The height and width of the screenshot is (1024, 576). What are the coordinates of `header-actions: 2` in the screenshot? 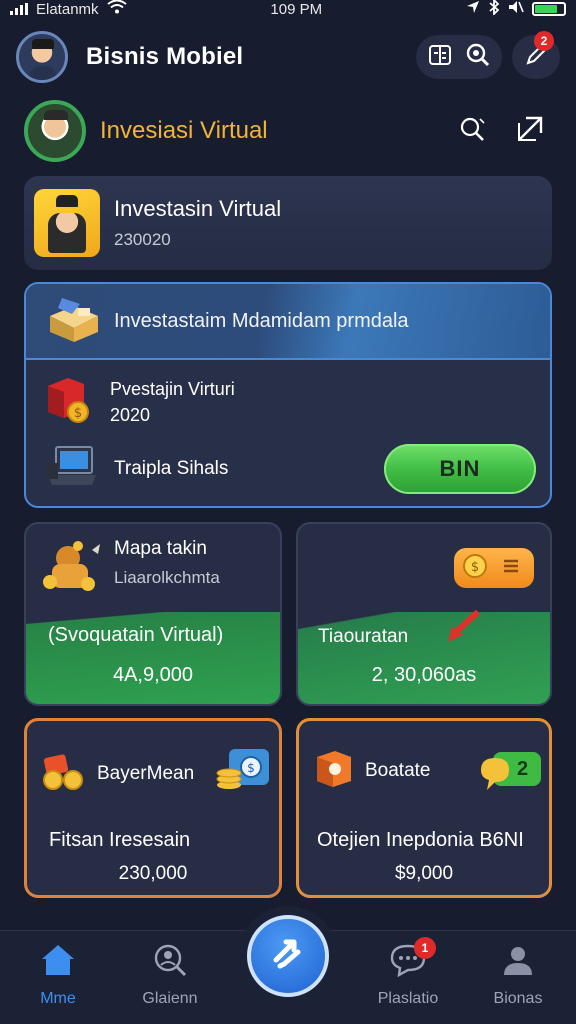 It's located at (488, 55).